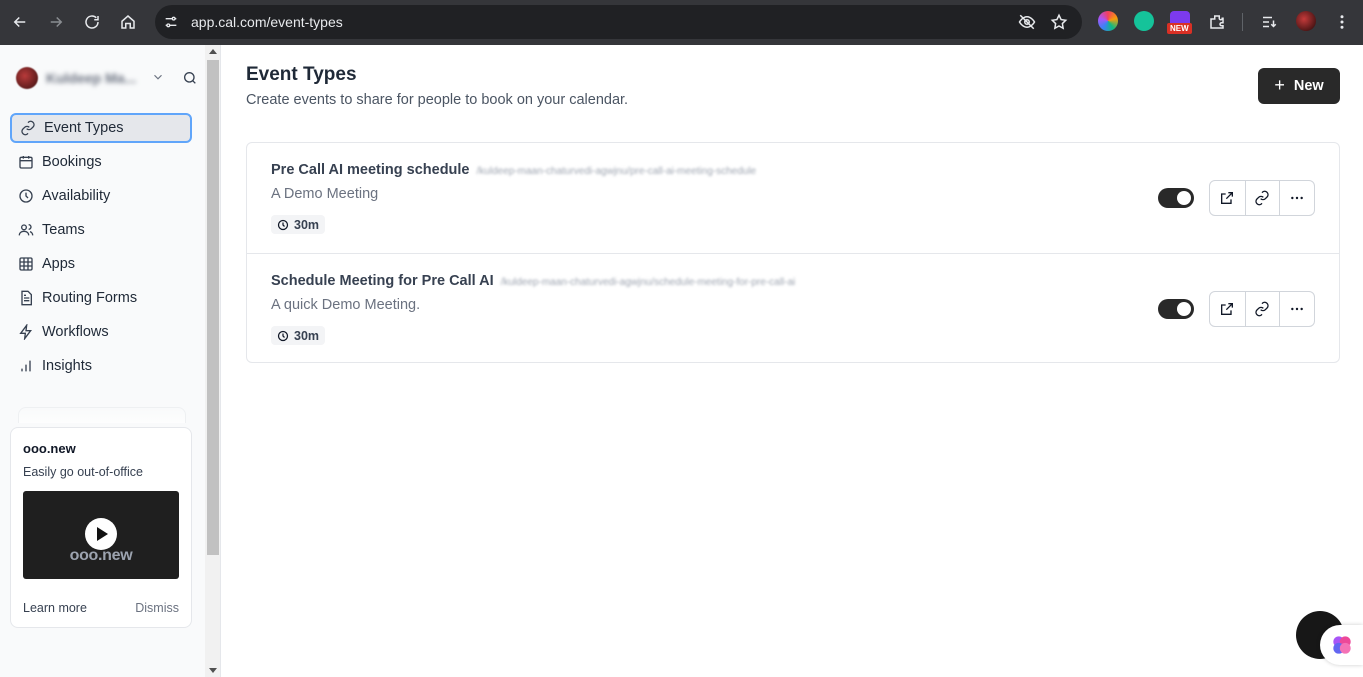 The width and height of the screenshot is (1363, 677). What do you see at coordinates (49, 448) in the screenshot?
I see `promo-title: ooo.new` at bounding box center [49, 448].